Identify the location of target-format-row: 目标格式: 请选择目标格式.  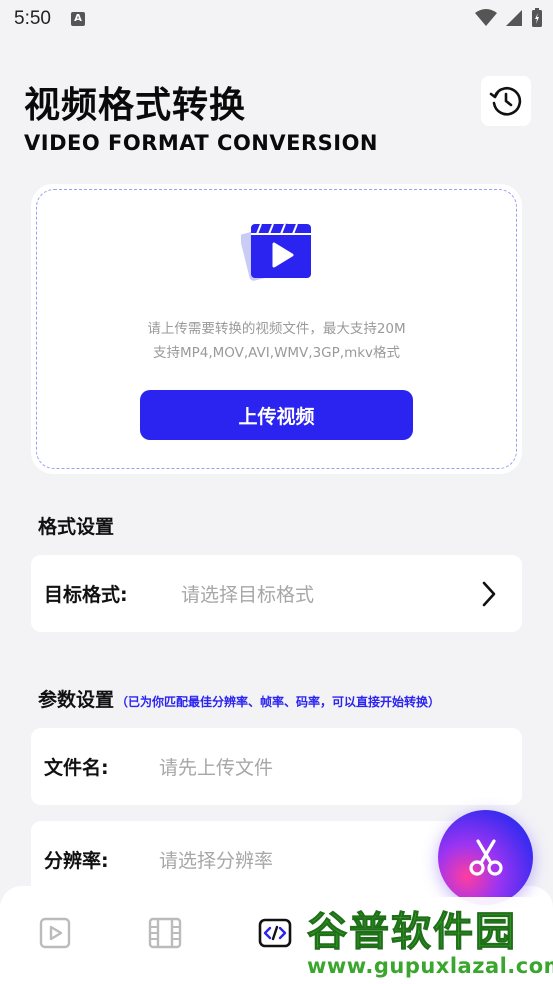
(276, 593).